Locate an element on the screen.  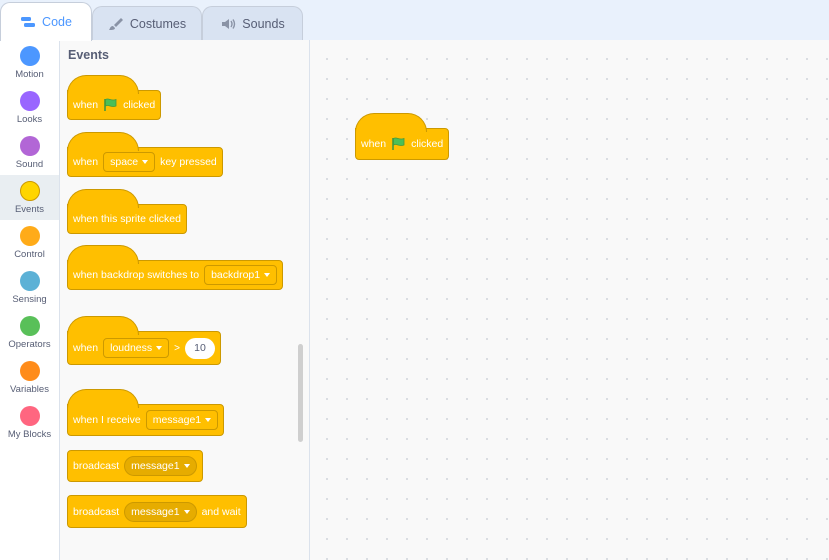
tab-sounds: Sounds is located at coordinates (252, 23).